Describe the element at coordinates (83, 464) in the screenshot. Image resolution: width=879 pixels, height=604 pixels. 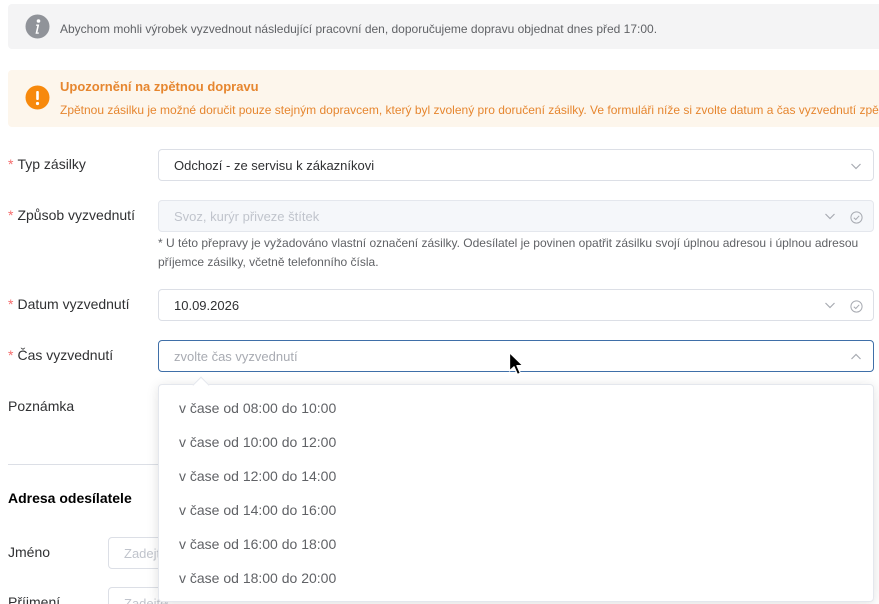
I see `section-divider` at that location.